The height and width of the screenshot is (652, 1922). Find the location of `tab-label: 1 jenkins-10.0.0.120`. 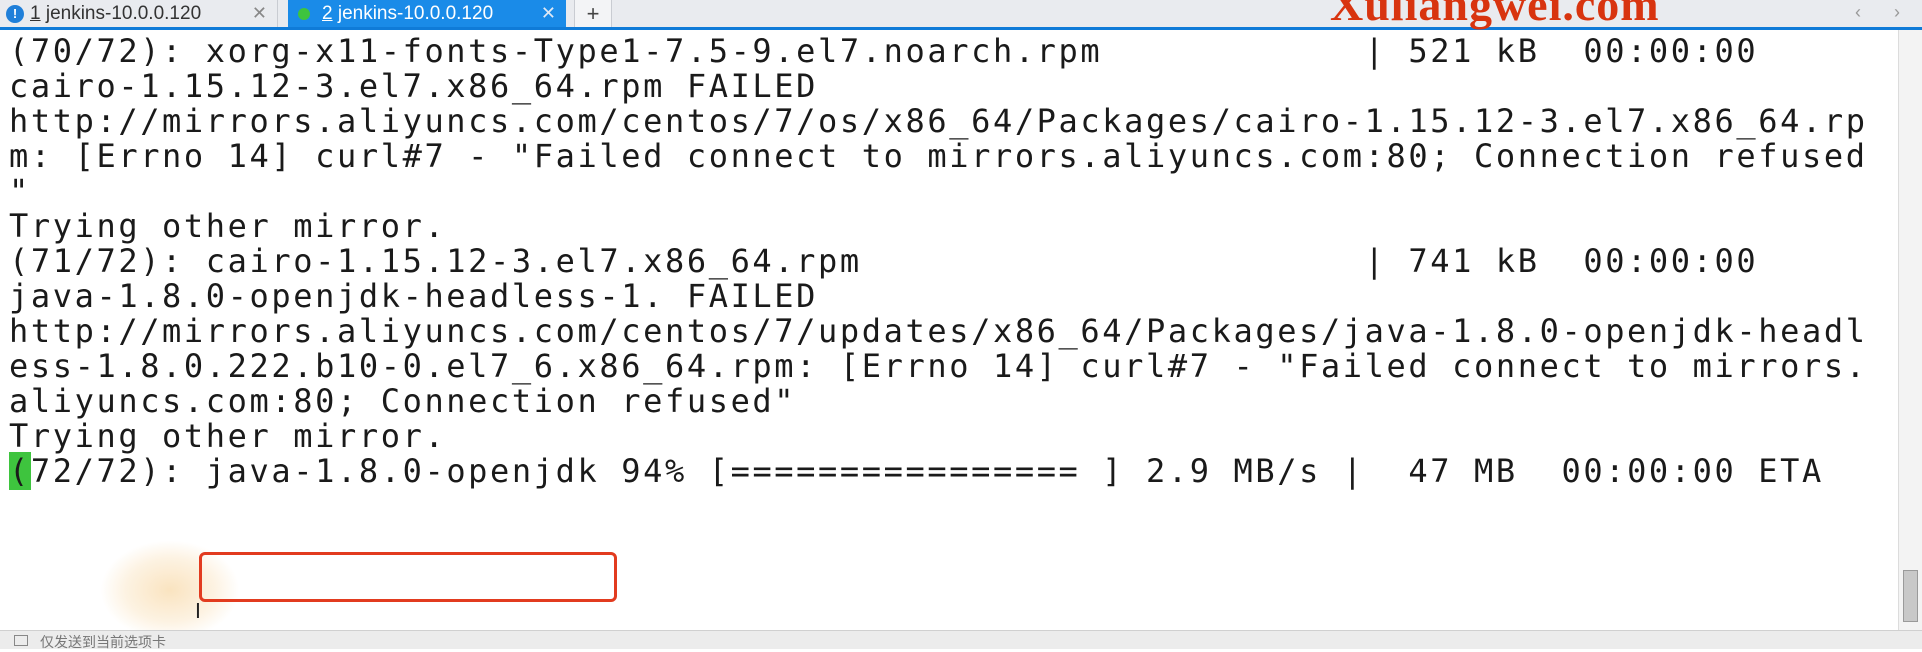

tab-label: 1 jenkins-10.0.0.120 is located at coordinates (116, 13).